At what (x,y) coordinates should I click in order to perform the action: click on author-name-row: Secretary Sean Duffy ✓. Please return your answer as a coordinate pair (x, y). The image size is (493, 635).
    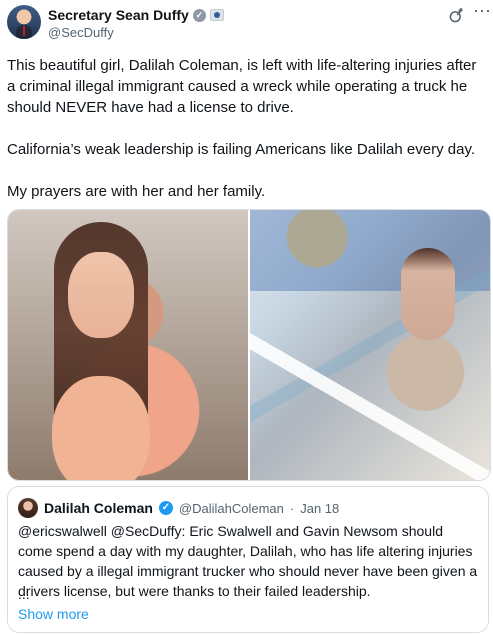
    Looking at the image, I should click on (136, 15).